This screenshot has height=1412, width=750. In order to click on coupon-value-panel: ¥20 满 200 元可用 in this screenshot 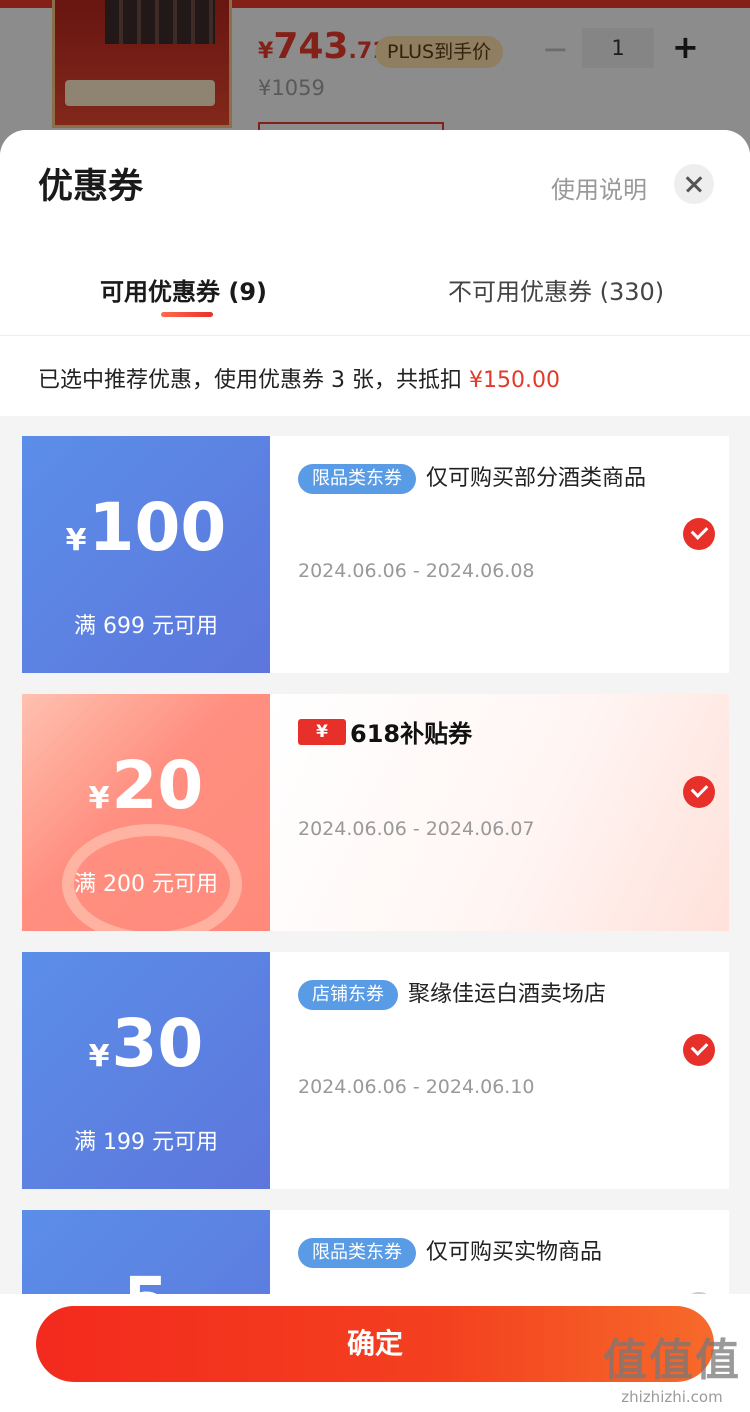, I will do `click(146, 812)`.